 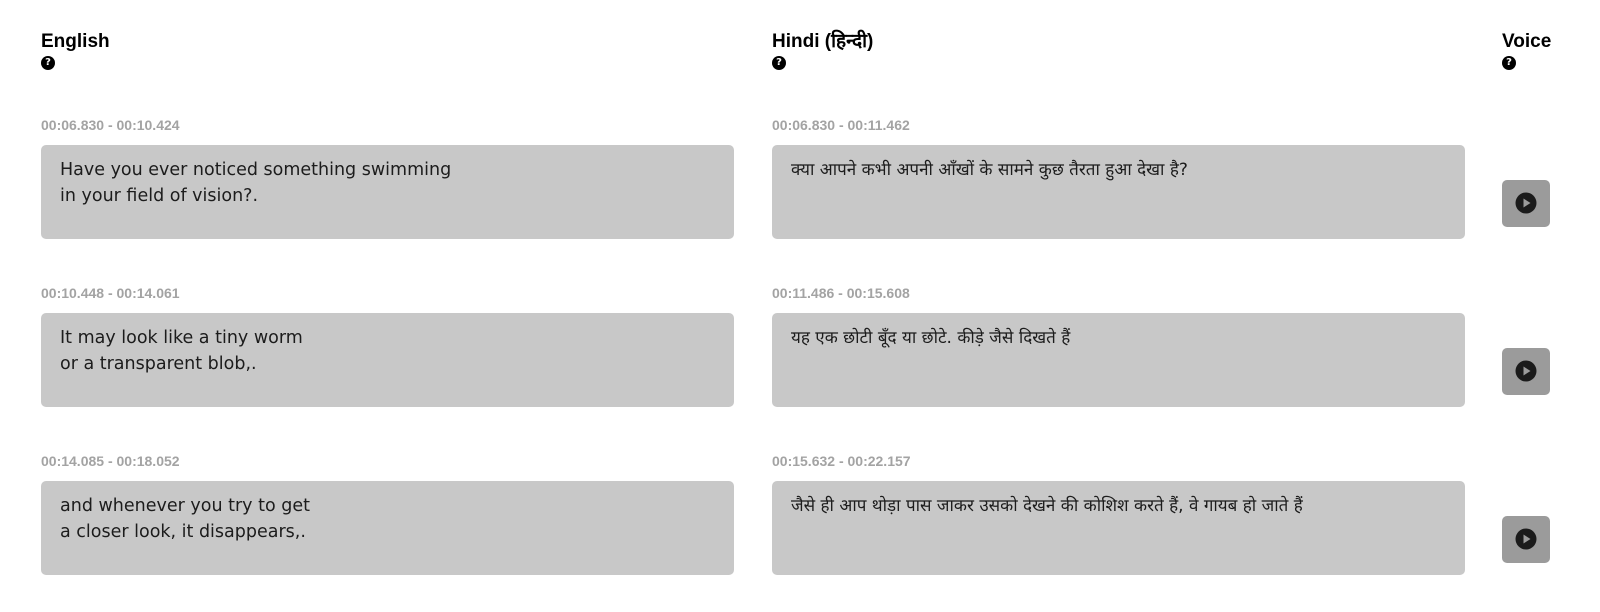 What do you see at coordinates (48, 63) in the screenshot?
I see `english-help-icon: ?` at bounding box center [48, 63].